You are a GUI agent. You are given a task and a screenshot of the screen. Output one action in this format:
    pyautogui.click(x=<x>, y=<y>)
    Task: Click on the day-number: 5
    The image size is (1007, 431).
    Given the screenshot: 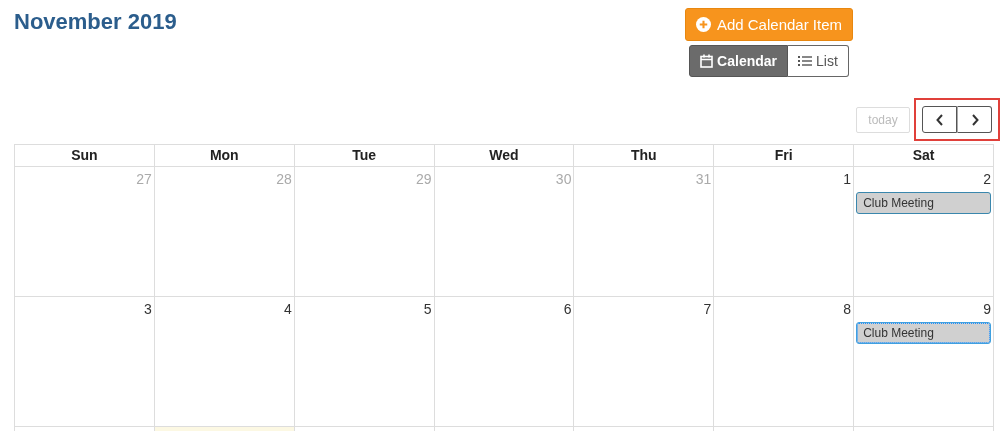 What is the action you would take?
    pyautogui.click(x=427, y=309)
    